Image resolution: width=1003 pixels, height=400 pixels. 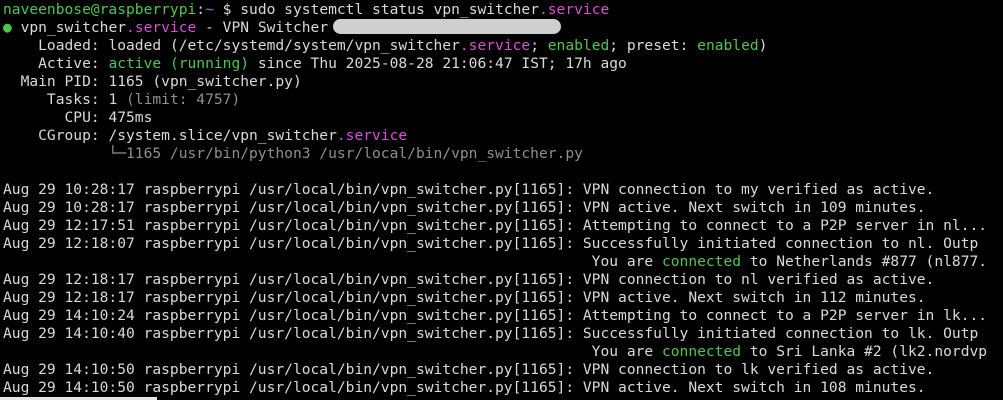 What do you see at coordinates (179, 63) in the screenshot?
I see `active-state: active (running)` at bounding box center [179, 63].